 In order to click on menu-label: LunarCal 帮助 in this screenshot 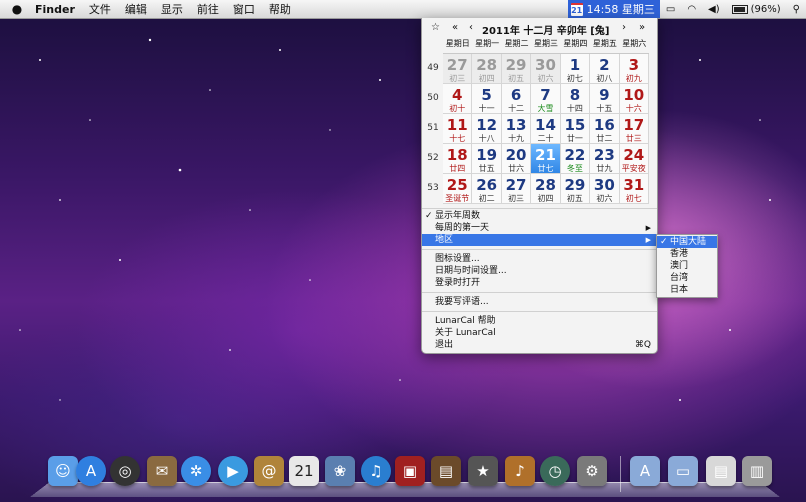, I will do `click(465, 321)`.